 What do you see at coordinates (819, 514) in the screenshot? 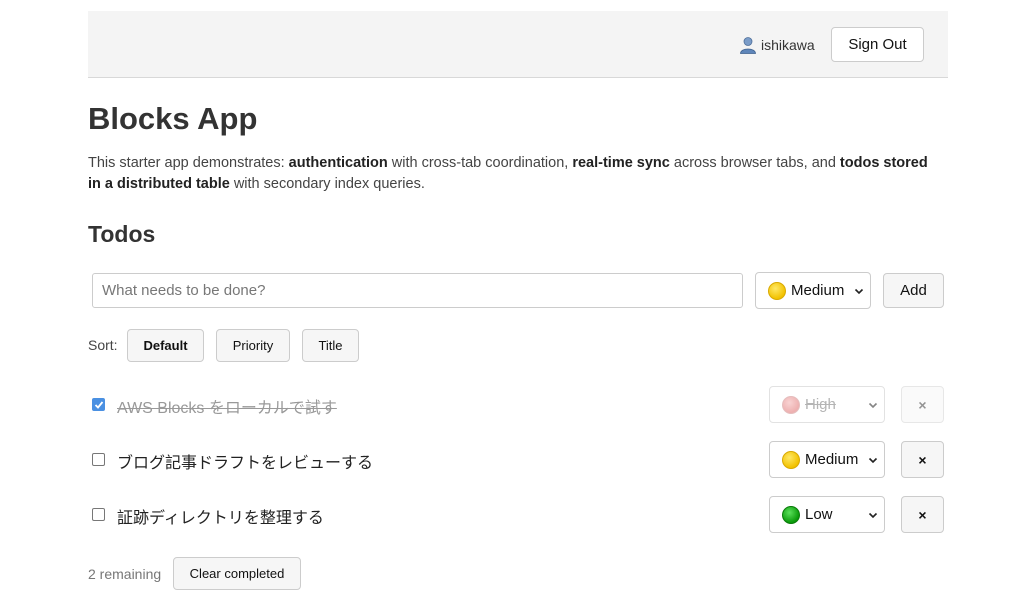
I see `priority-value: Low` at bounding box center [819, 514].